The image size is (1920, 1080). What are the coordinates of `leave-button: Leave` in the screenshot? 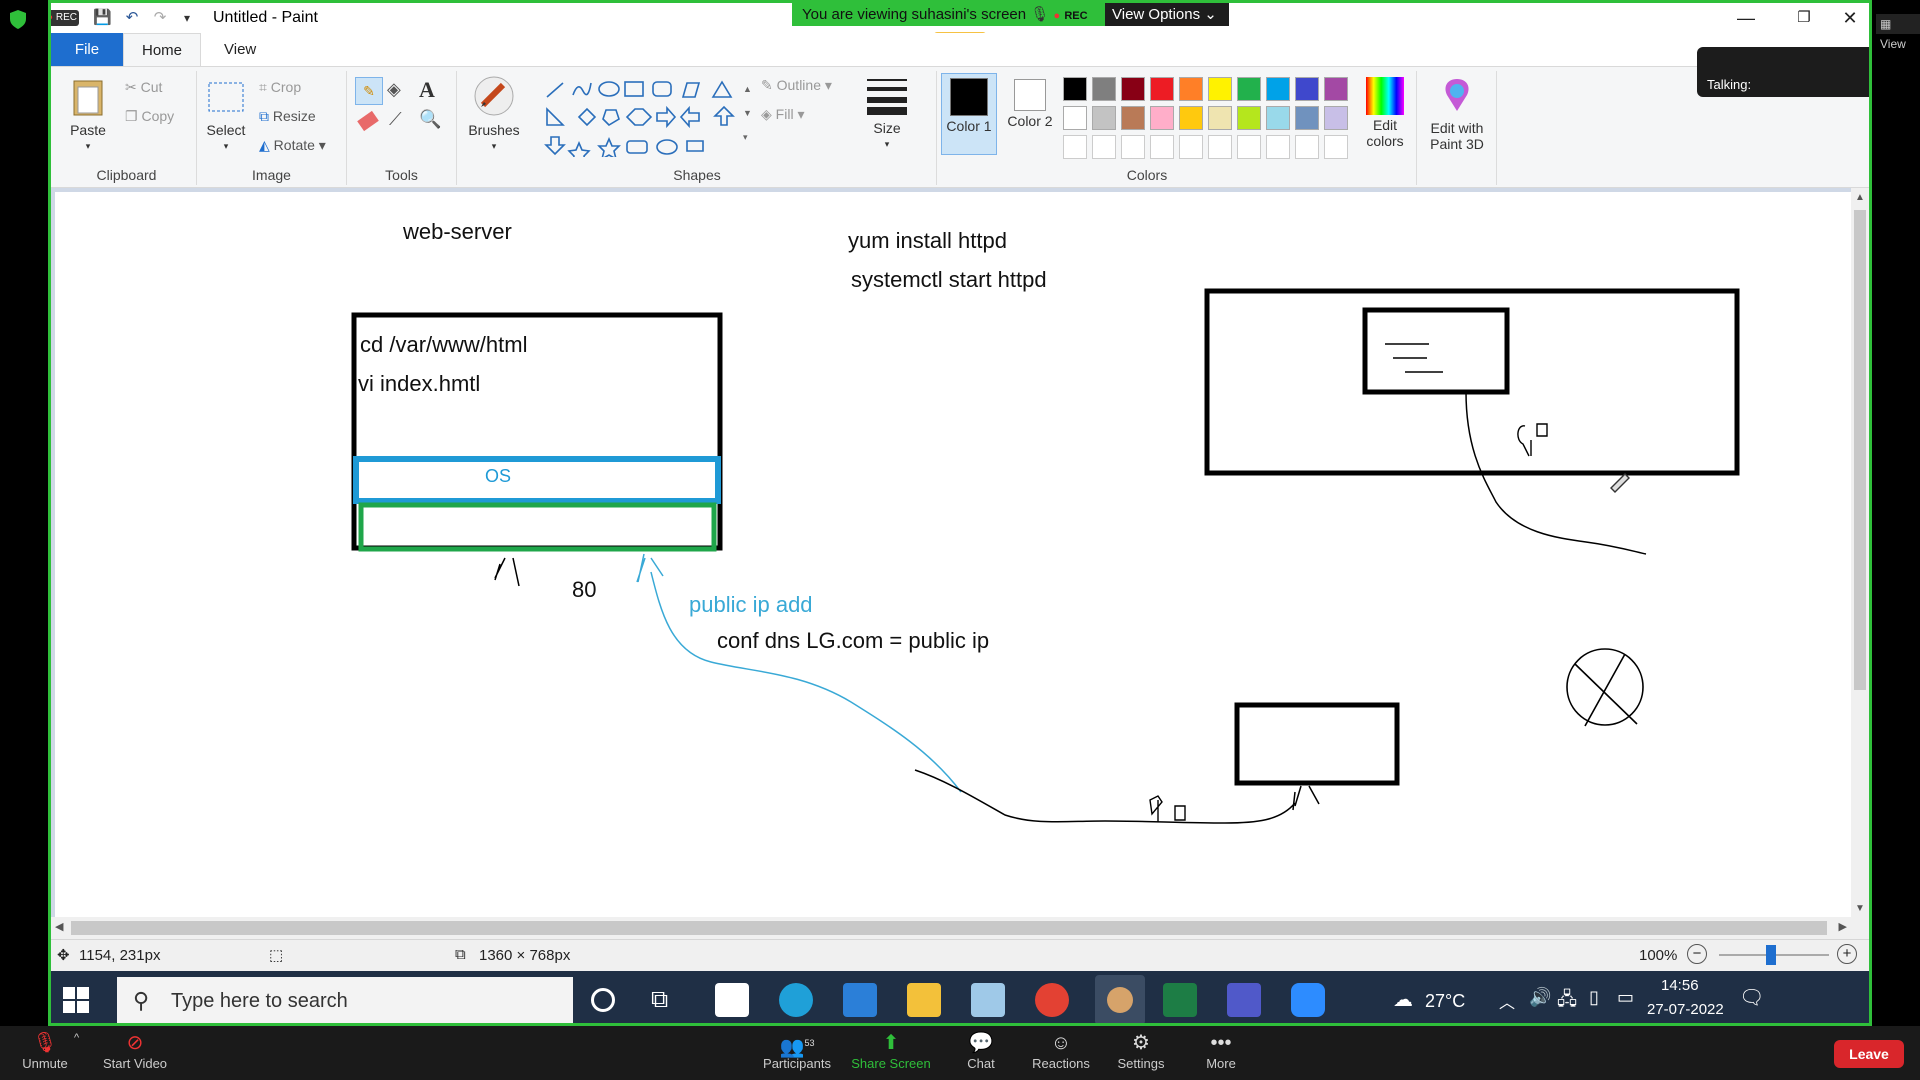 It's located at (1869, 1054).